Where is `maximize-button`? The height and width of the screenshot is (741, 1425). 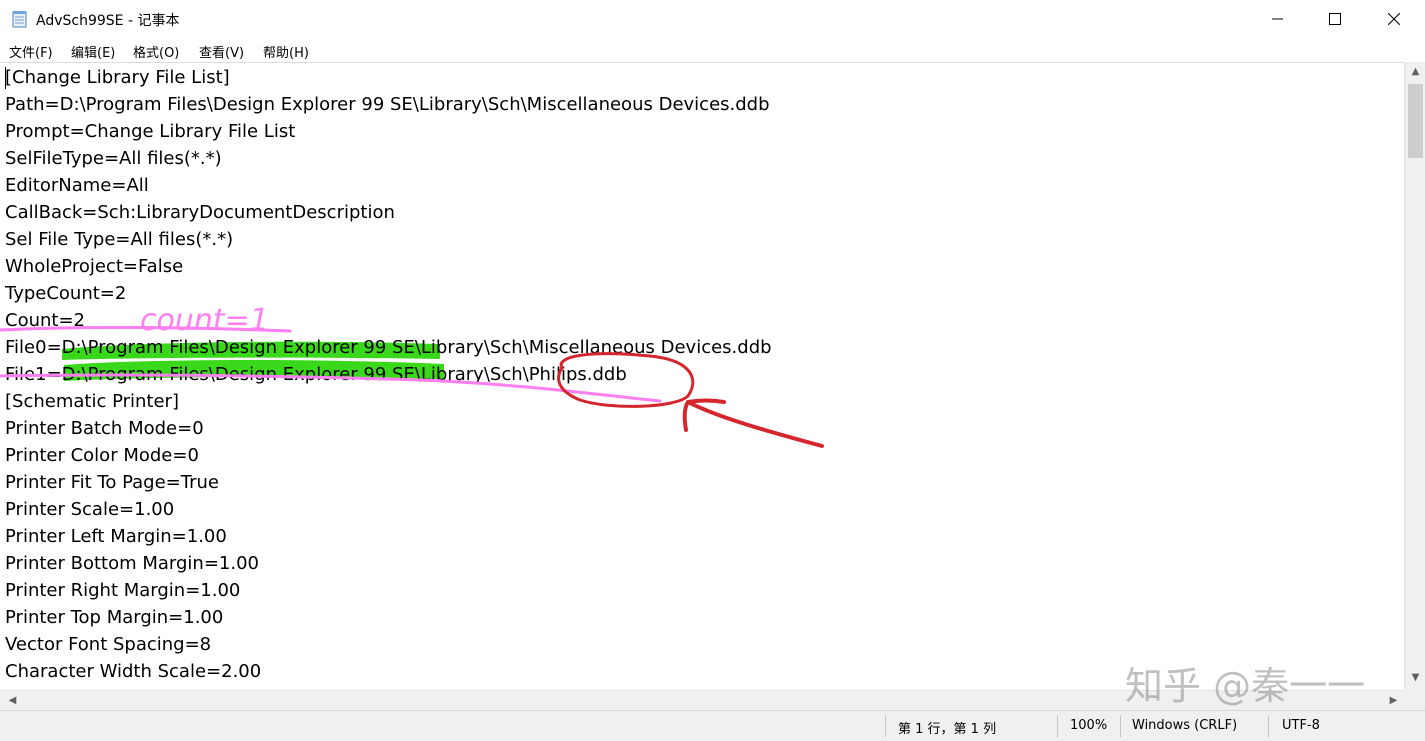 maximize-button is located at coordinates (1335, 19).